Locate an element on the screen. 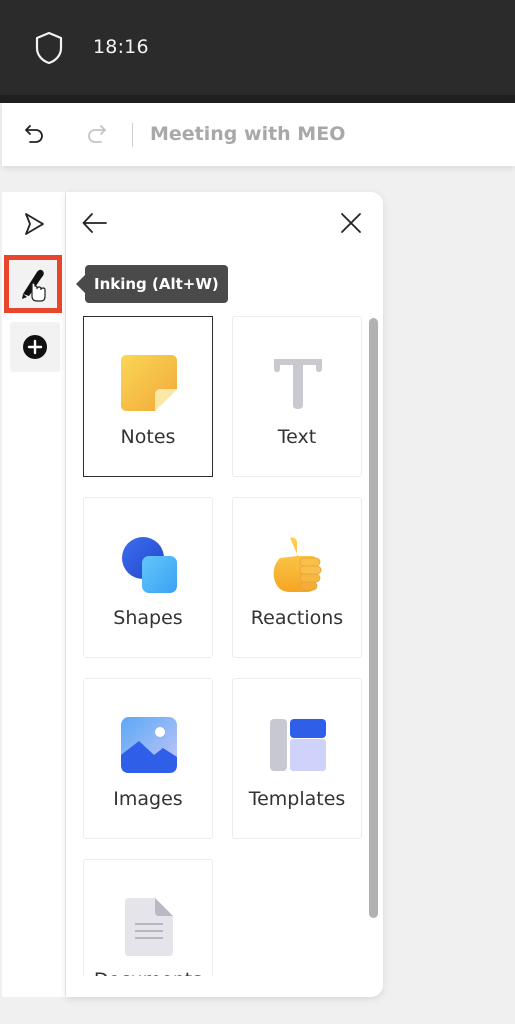 The height and width of the screenshot is (1024, 515). pen-icon is located at coordinates (34, 285).